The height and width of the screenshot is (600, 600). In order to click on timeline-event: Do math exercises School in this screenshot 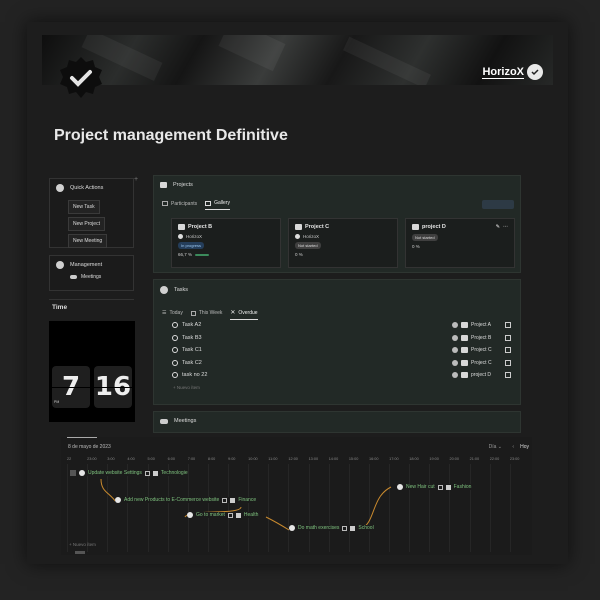, I will do `click(331, 528)`.